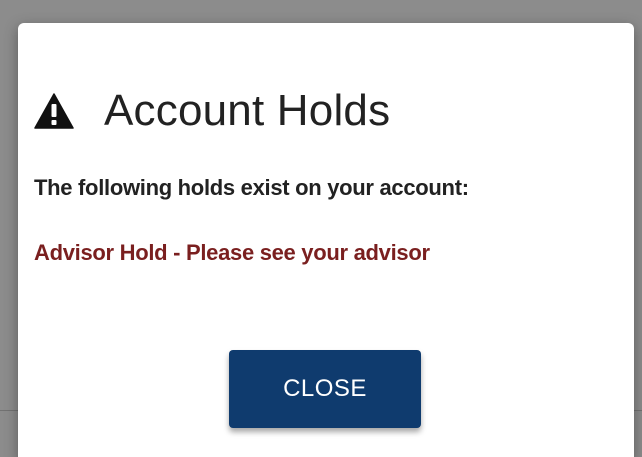 This screenshot has height=457, width=642. I want to click on hold-item: Advisor Hold - Please see your advisor, so click(232, 252).